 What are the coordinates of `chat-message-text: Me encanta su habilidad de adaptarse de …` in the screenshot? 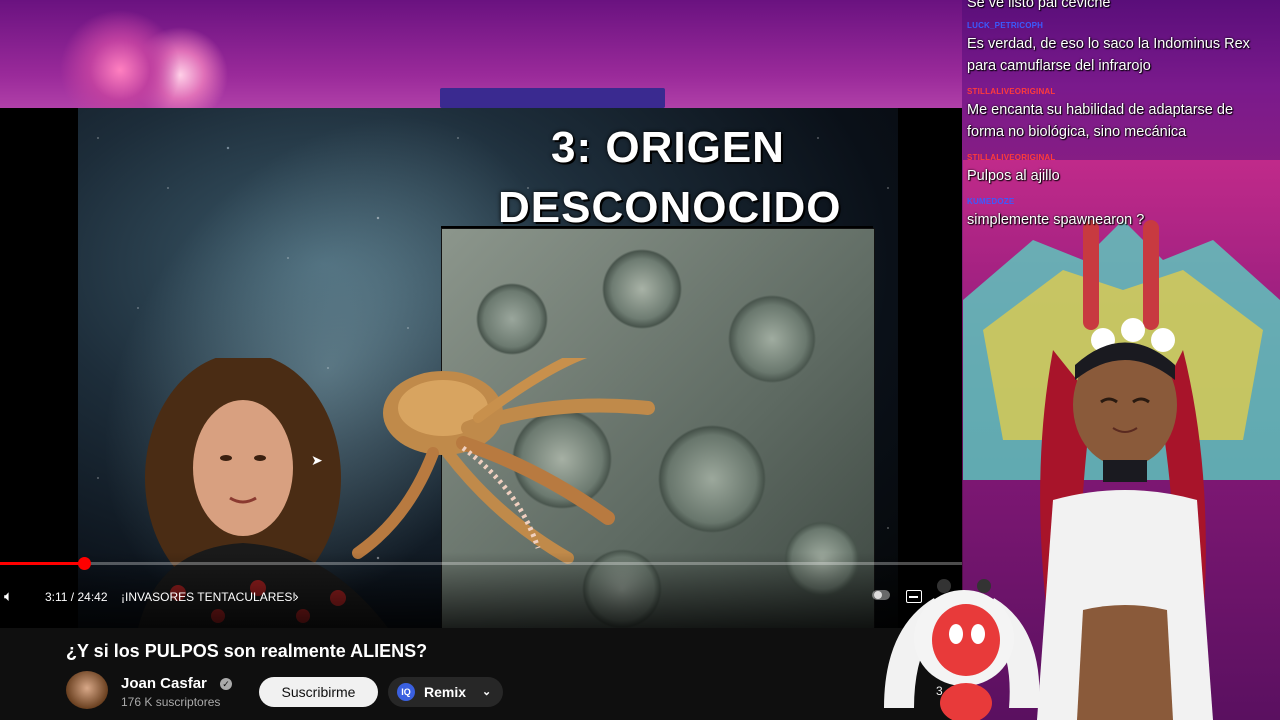 It's located at (1100, 121).